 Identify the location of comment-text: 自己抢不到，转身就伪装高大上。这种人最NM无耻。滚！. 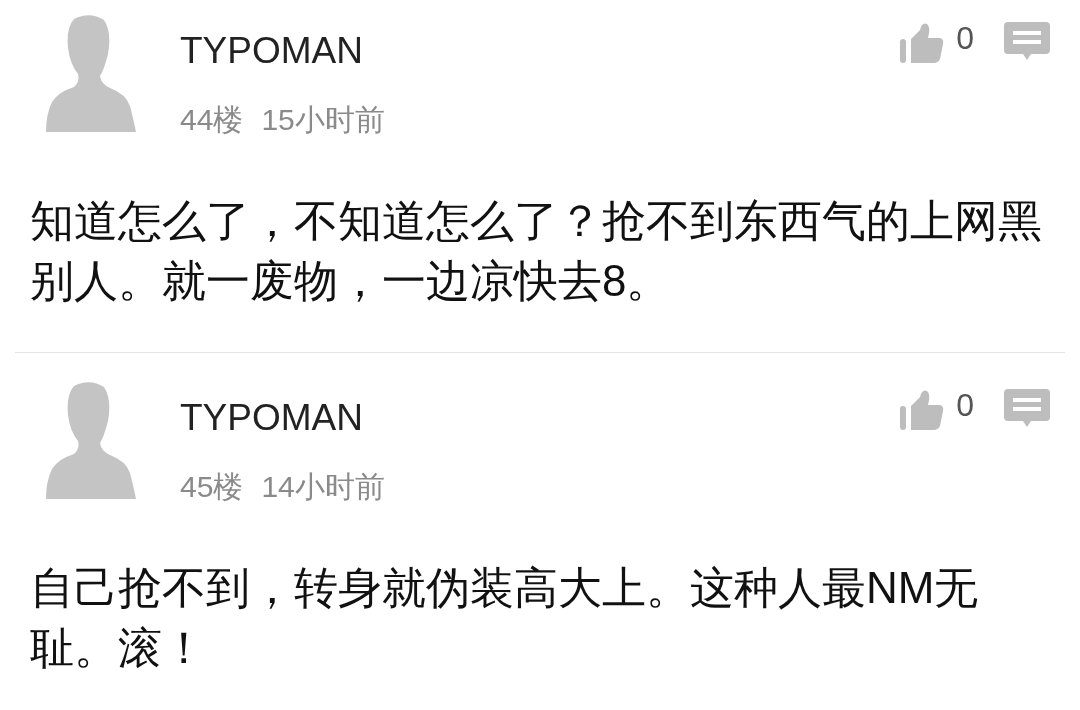
(505, 618).